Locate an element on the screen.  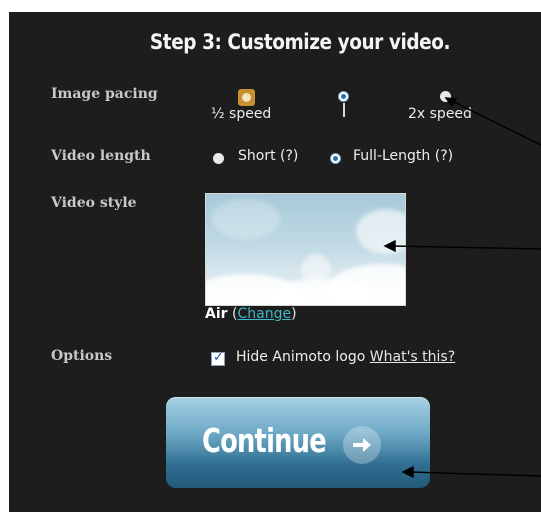
continue-label: Continue is located at coordinates (264, 440).